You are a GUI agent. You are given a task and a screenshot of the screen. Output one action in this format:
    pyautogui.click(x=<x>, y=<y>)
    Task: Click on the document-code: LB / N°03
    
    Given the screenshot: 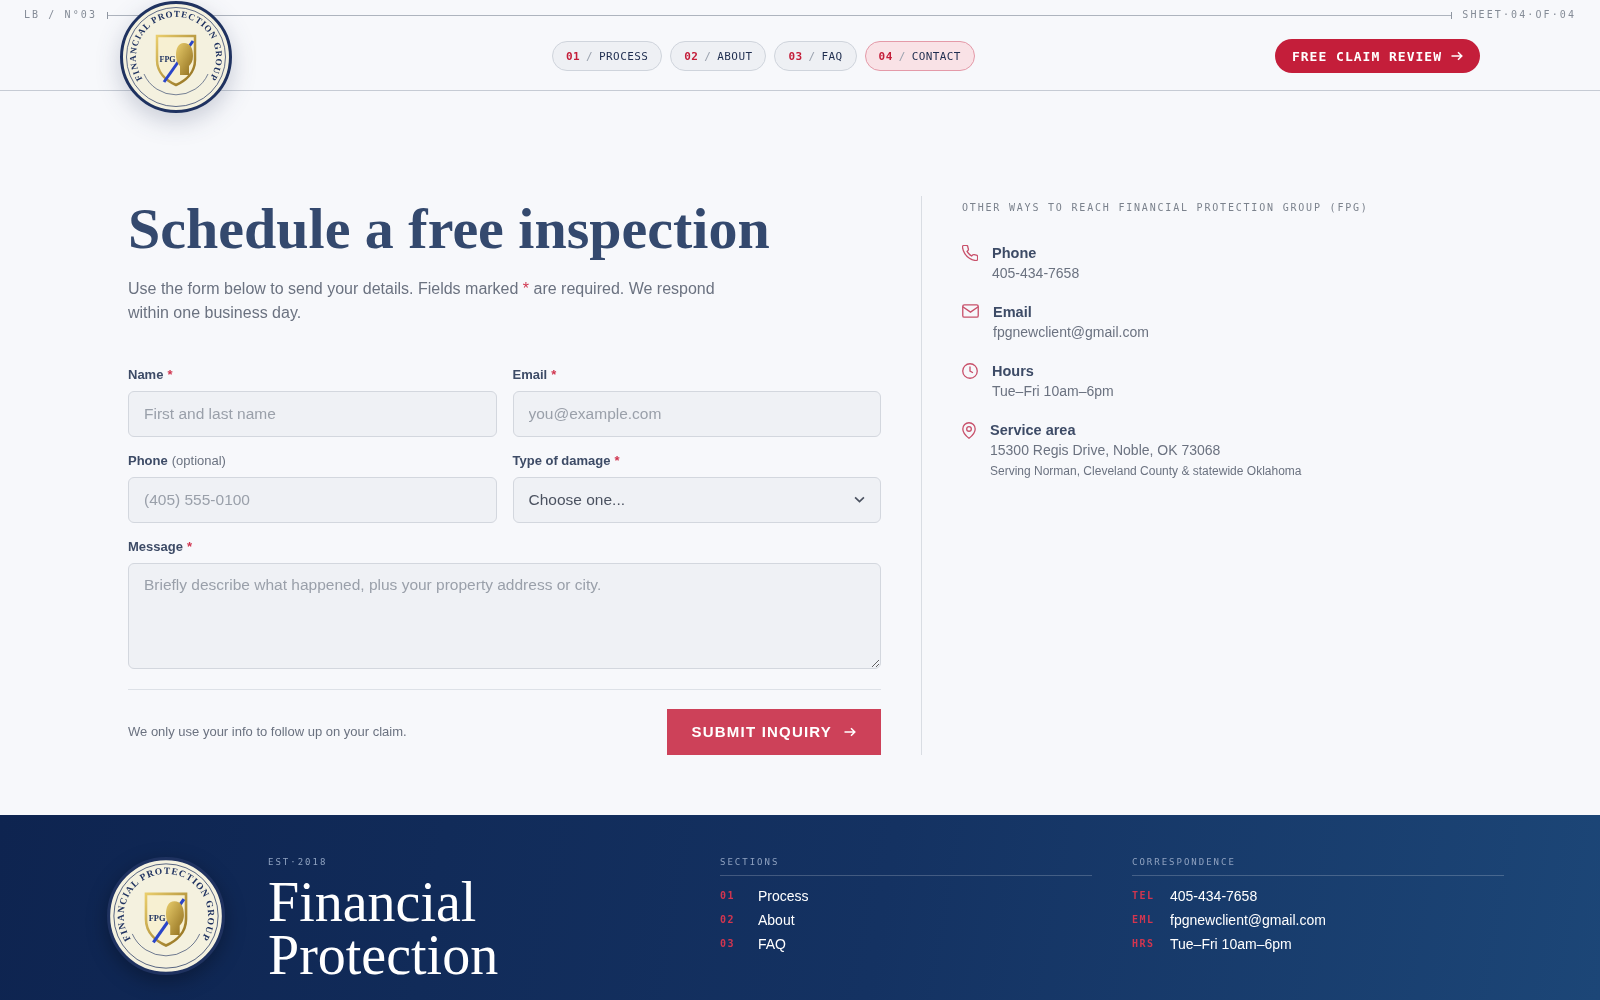 What is the action you would take?
    pyautogui.click(x=61, y=15)
    